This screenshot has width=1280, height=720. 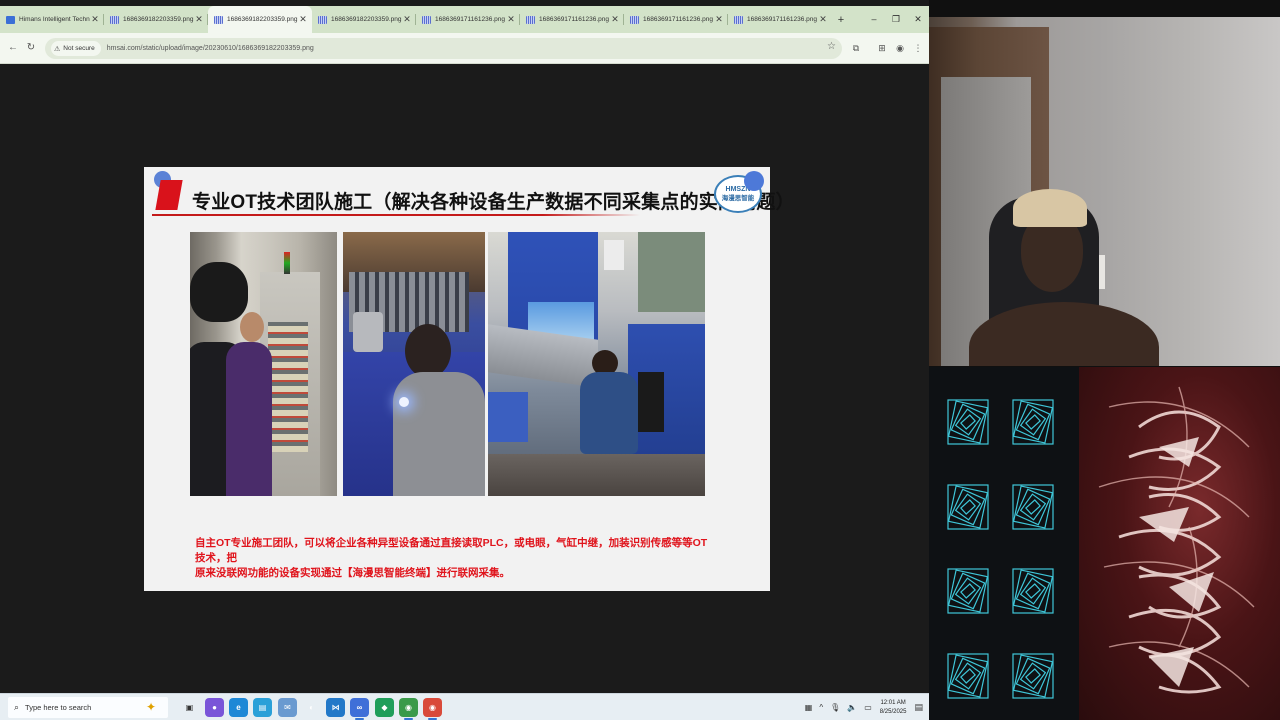 I want to click on restore-button: ❐, so click(x=896, y=19).